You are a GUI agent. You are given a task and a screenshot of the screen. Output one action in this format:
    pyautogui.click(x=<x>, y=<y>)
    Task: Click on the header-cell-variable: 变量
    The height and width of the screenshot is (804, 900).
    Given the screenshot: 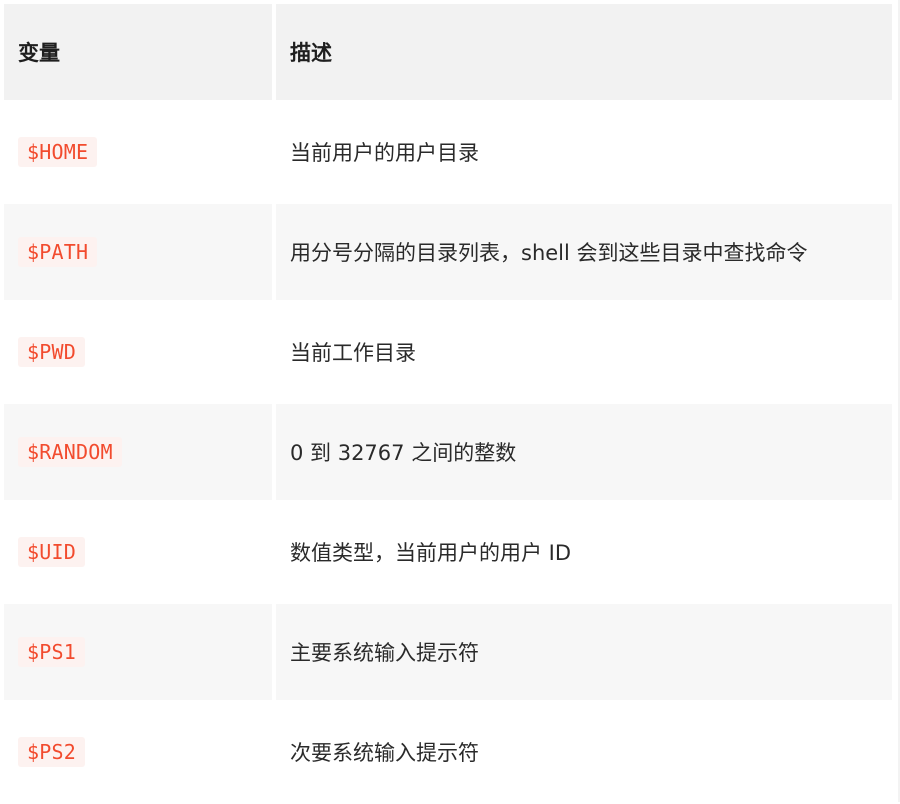 What is the action you would take?
    pyautogui.click(x=138, y=52)
    